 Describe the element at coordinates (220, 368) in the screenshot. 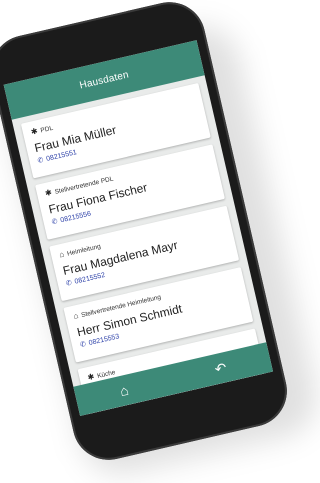

I see `undo-icon: ↶` at that location.